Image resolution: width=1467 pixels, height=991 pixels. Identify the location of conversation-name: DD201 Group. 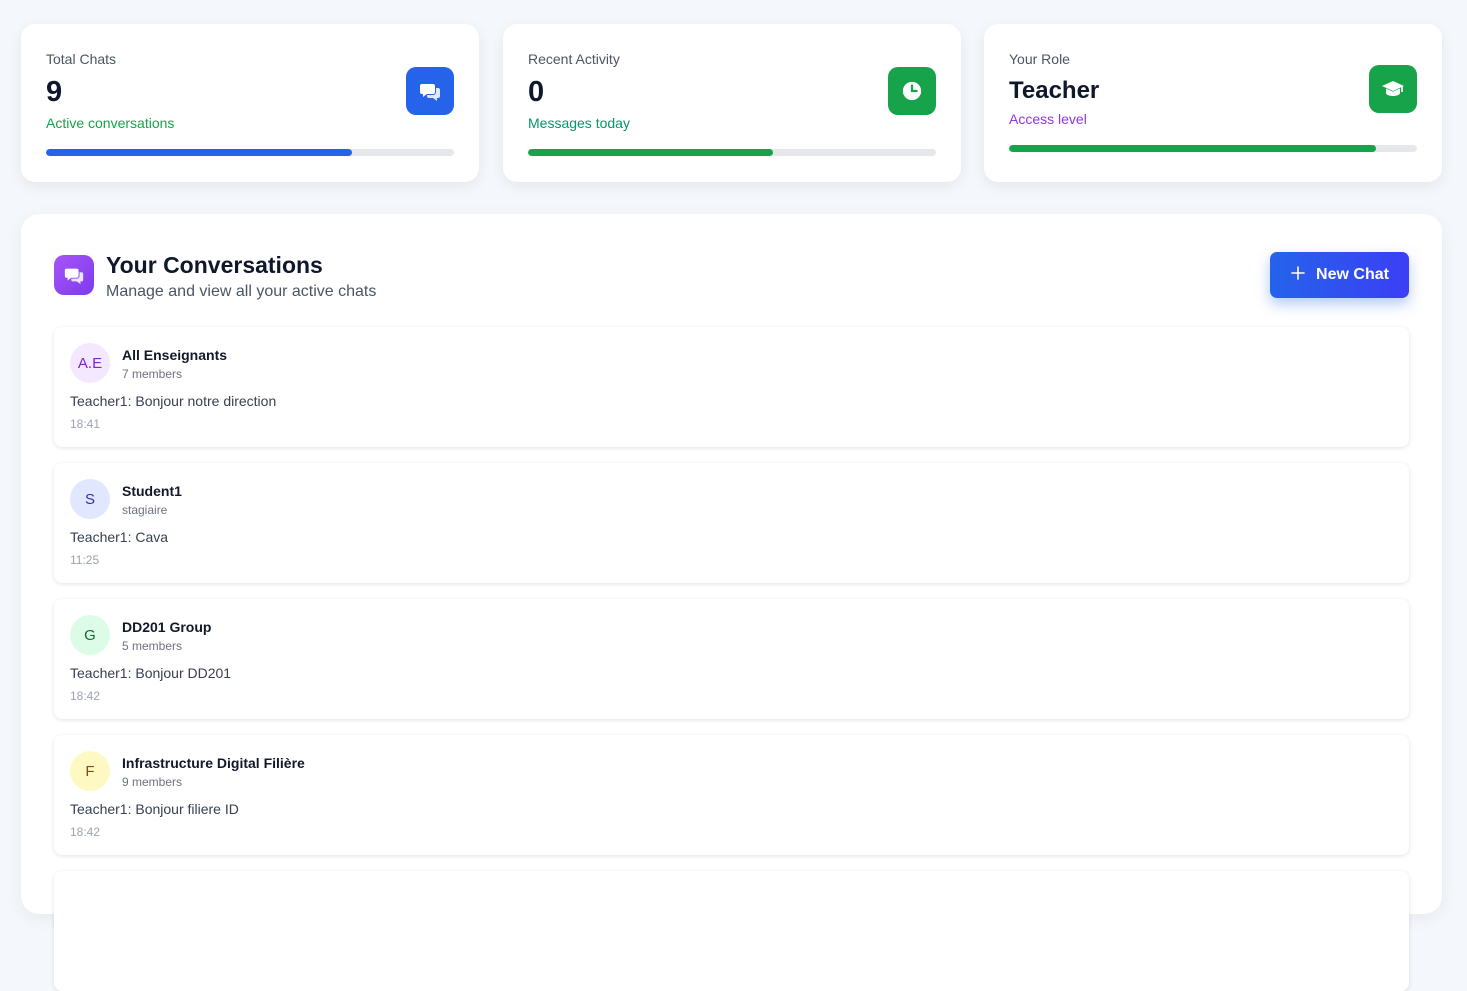
(167, 627).